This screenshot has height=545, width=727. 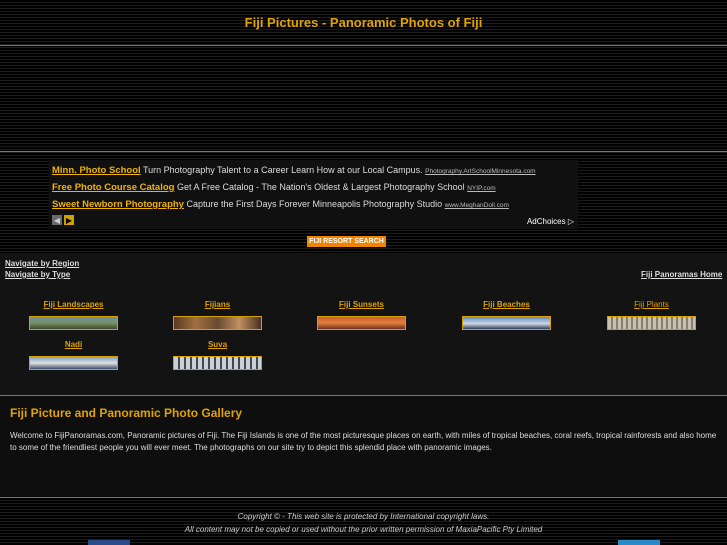 What do you see at coordinates (477, 205) in the screenshot?
I see `ad-url: www.MeghanDoll.com` at bounding box center [477, 205].